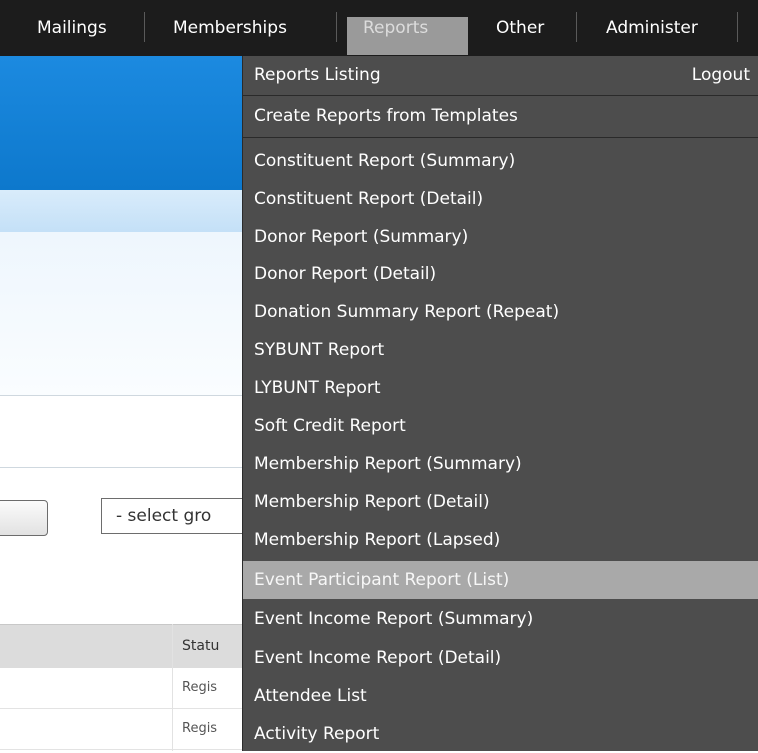  I want to click on menu-item-label: Event Income Report (Detail), so click(378, 658).